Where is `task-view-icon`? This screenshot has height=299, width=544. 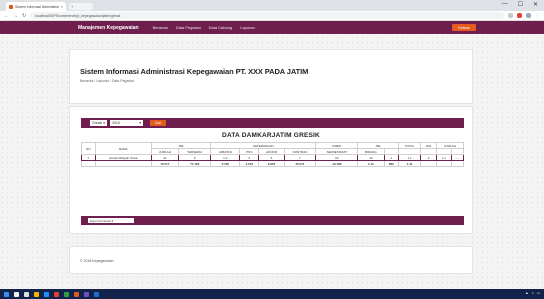 task-view-icon is located at coordinates (26, 294).